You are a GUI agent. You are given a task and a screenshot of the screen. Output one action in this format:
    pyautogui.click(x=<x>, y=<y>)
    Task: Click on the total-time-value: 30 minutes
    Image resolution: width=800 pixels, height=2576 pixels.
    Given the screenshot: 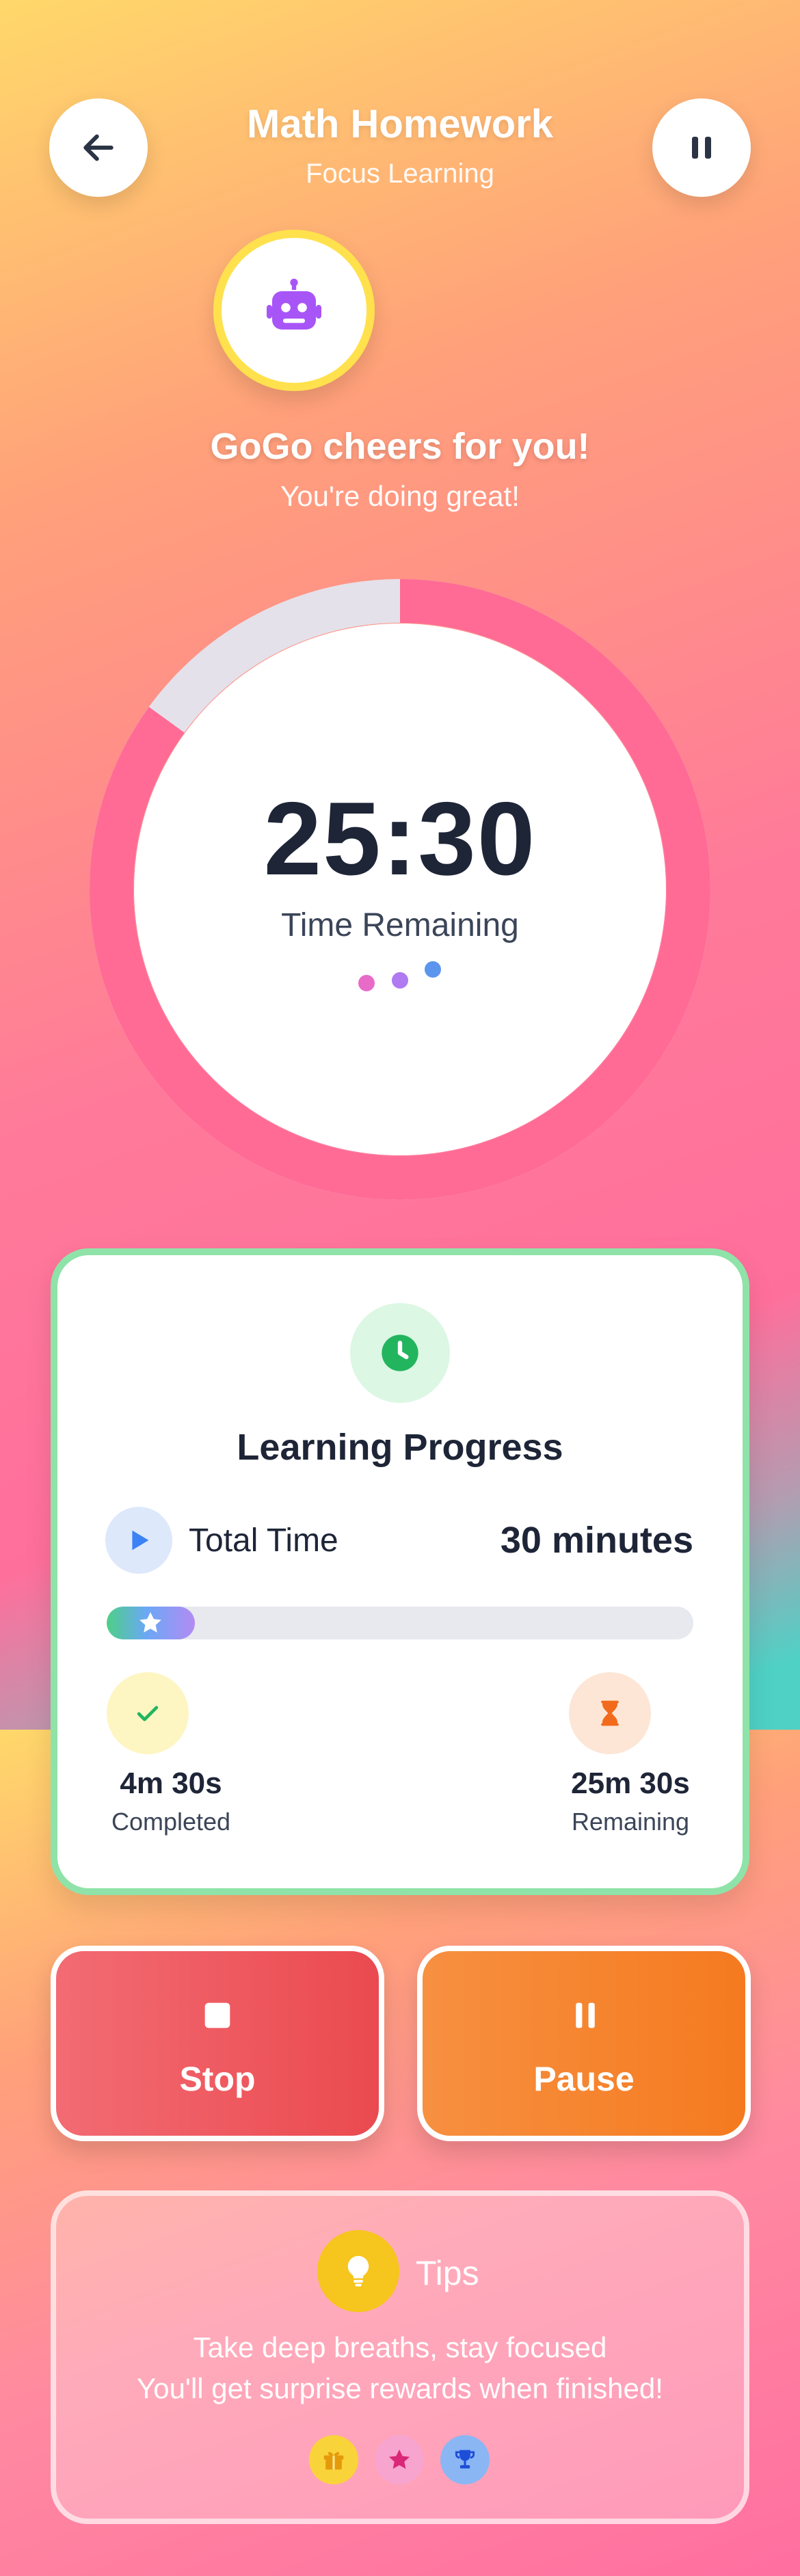 What is the action you would take?
    pyautogui.click(x=596, y=1540)
    